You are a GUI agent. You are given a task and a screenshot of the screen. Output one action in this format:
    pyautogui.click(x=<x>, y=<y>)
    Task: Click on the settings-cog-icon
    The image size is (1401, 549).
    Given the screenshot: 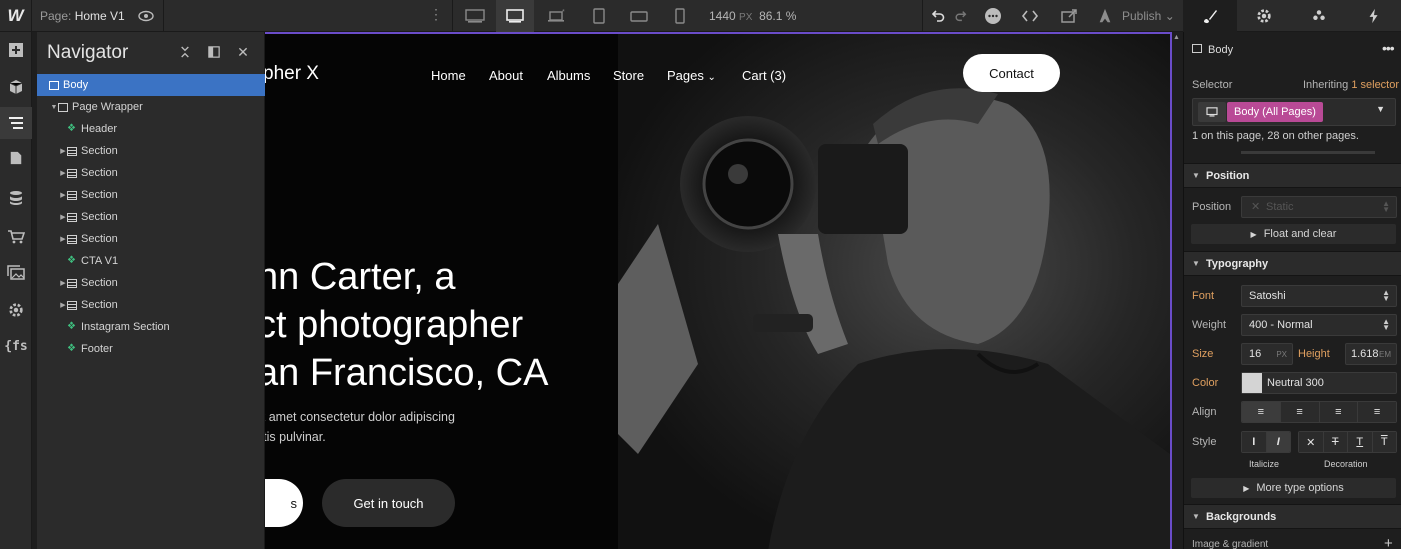 What is the action you would take?
    pyautogui.click(x=16, y=310)
    